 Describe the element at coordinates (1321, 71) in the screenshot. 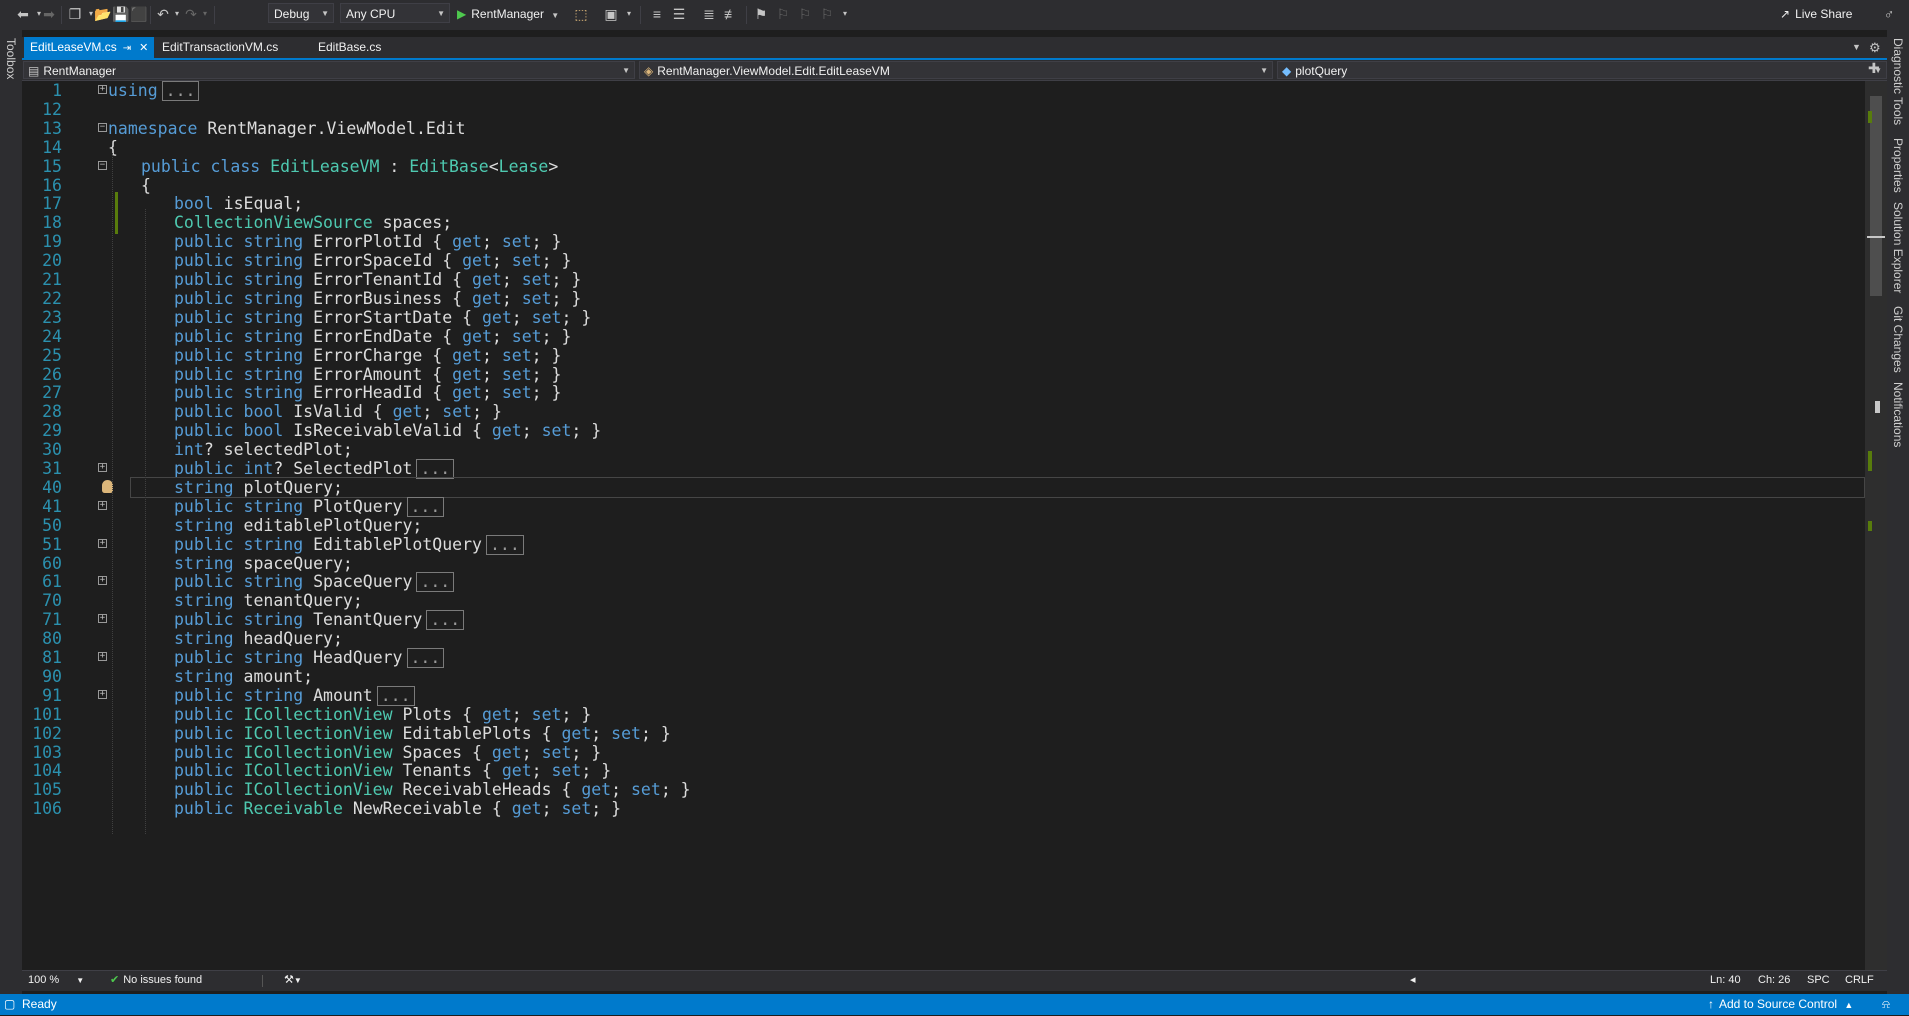

I see `member-label: plotQuery` at that location.